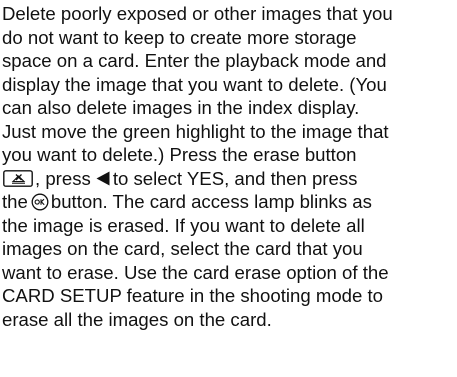 This screenshot has height=377, width=457. Describe the element at coordinates (15, 201) in the screenshot. I see `text-fragment: the` at that location.